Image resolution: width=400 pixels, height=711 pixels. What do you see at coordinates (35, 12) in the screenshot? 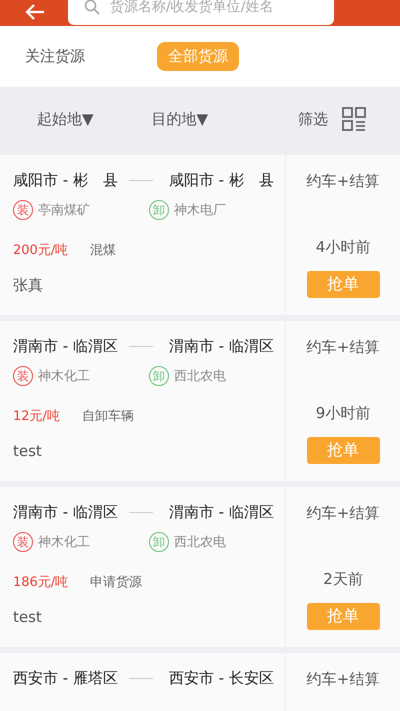
I see `back-arrow-icon` at bounding box center [35, 12].